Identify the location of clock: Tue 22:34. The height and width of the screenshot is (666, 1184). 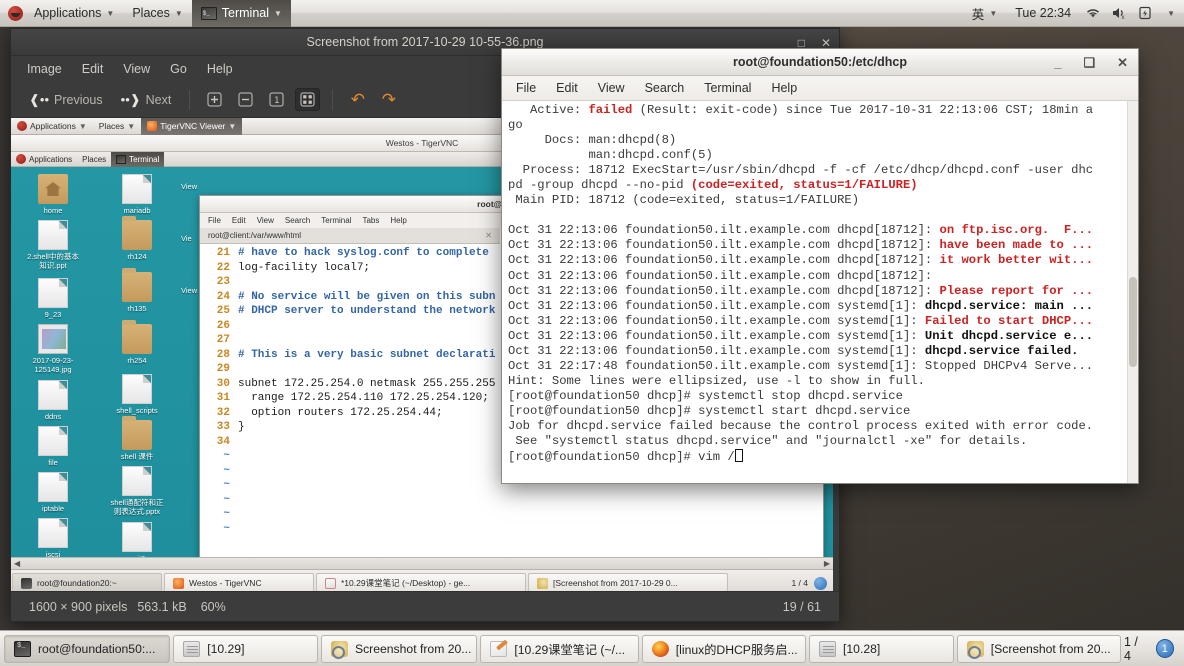
(1043, 13).